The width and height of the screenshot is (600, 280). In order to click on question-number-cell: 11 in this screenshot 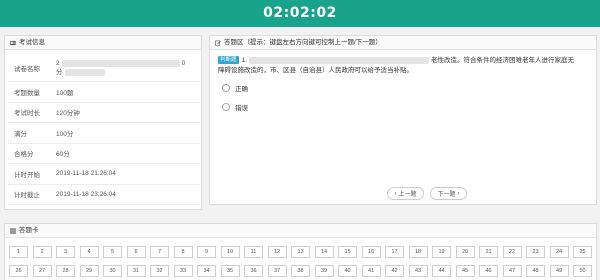, I will do `click(253, 252)`.